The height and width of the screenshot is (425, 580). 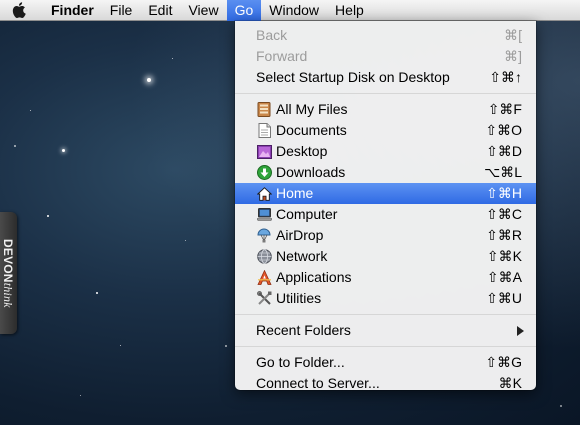 I want to click on menu-item-forward: Forward ⌘], so click(x=385, y=56).